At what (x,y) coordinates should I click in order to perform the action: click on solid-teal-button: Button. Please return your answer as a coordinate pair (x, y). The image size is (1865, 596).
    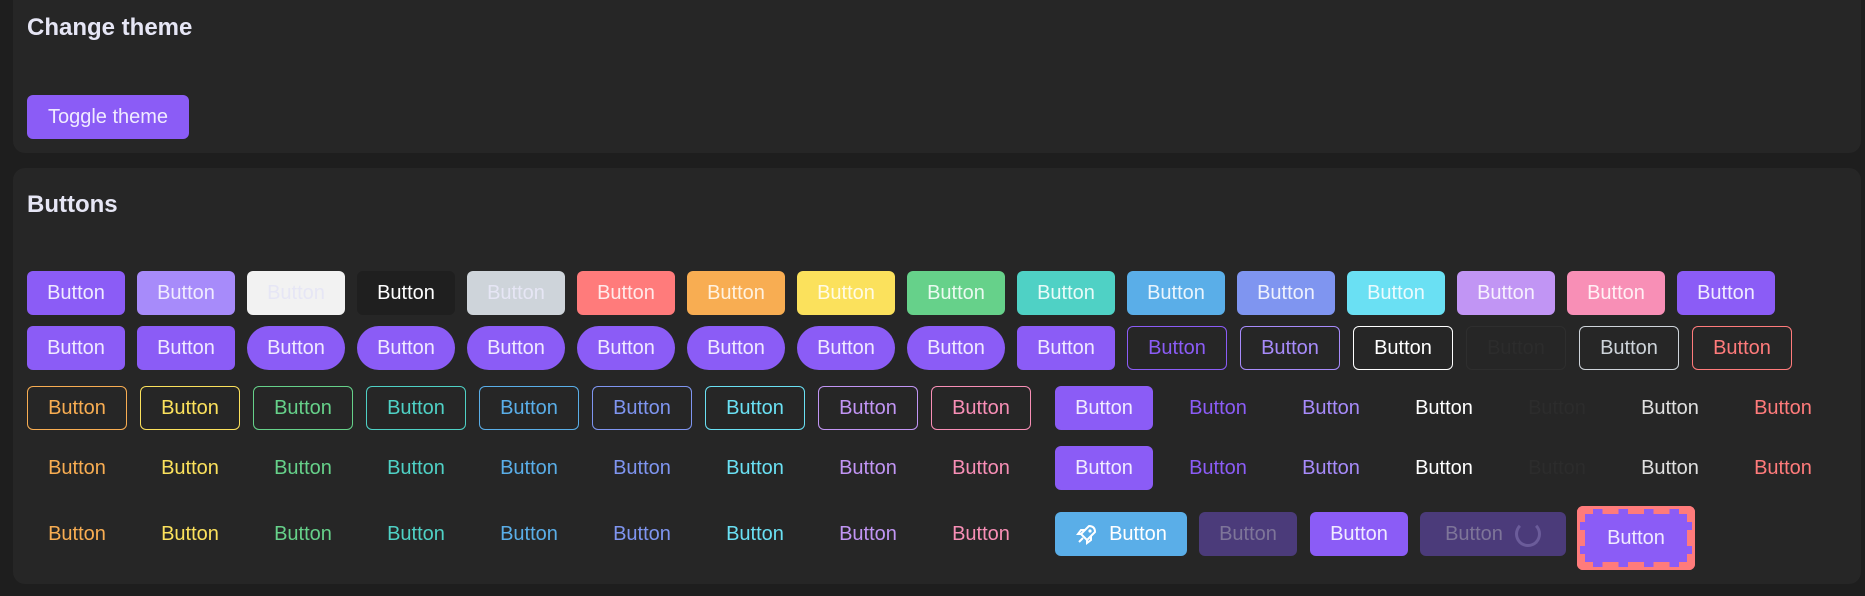
    Looking at the image, I should click on (1066, 293).